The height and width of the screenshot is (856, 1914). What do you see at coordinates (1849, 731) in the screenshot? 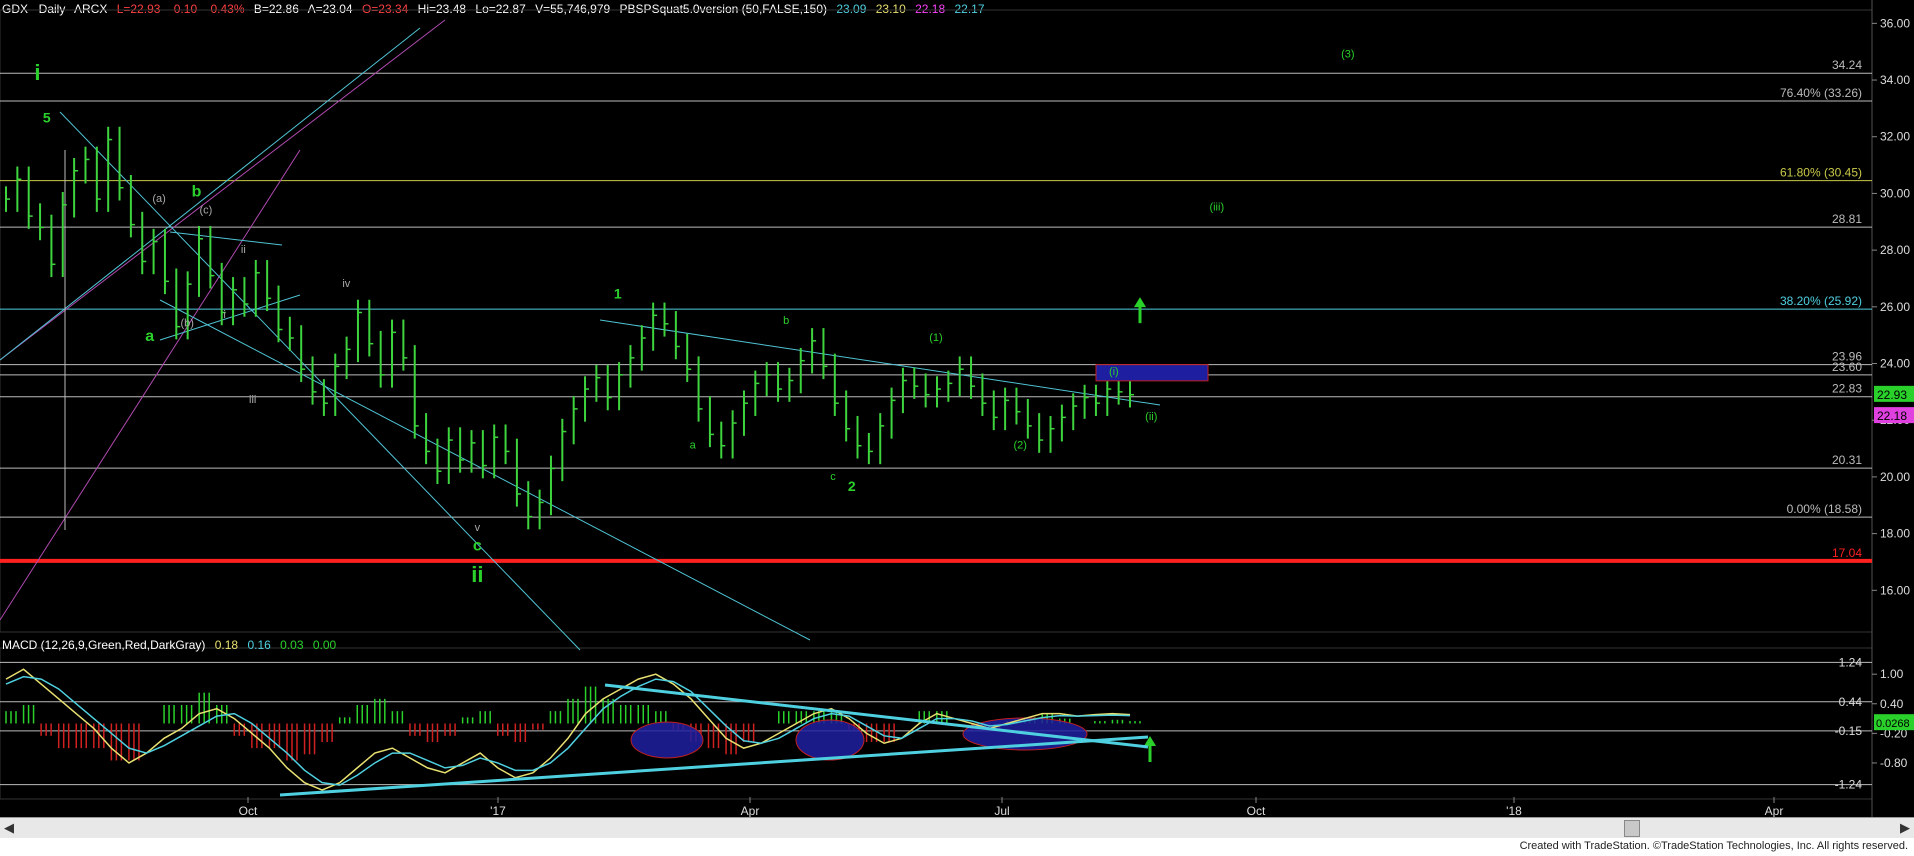
I see `macd-level-label: -0.15` at bounding box center [1849, 731].